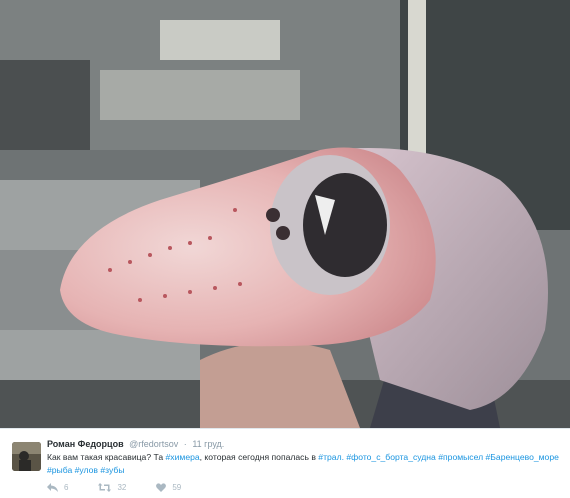 This screenshot has height=498, width=570. Describe the element at coordinates (183, 457) in the screenshot. I see `hashtag-chimera: #химера` at that location.